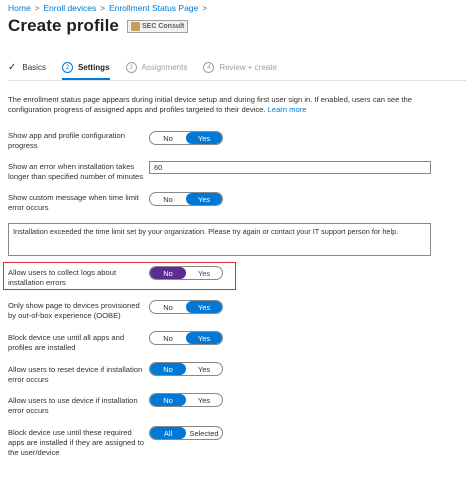 This screenshot has width=474, height=493. Describe the element at coordinates (135, 26) in the screenshot. I see `sec-consult-logo-icon` at that location.